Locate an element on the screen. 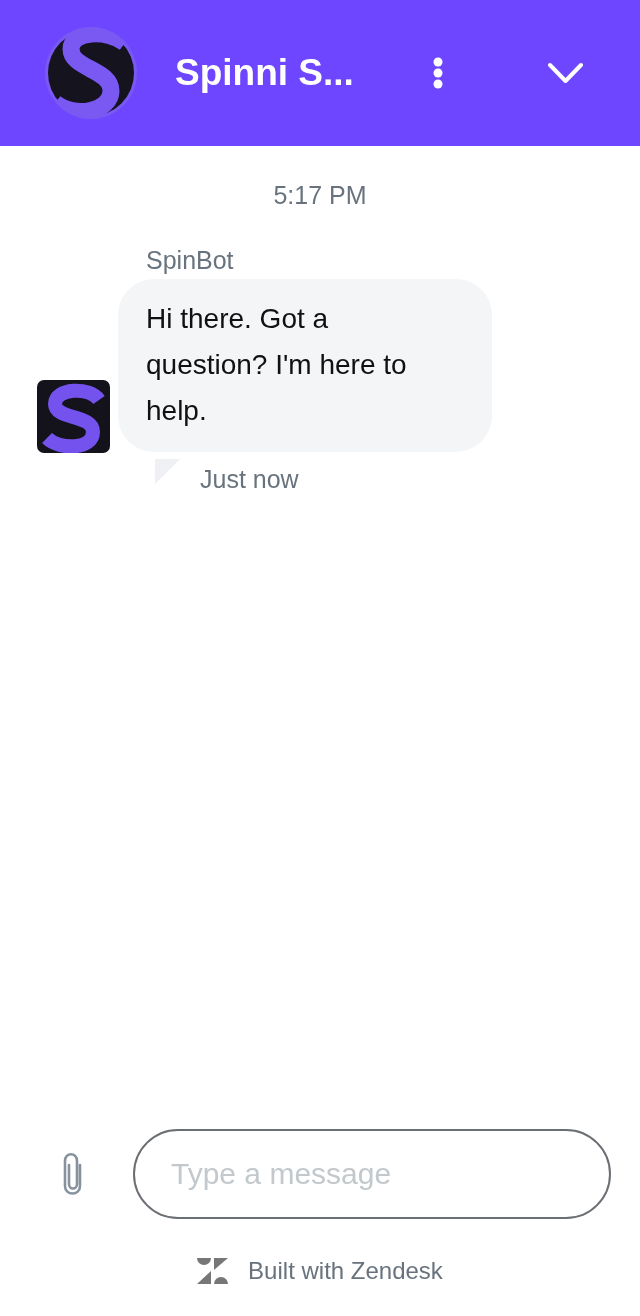 This screenshot has width=640, height=1316. sender-name: SpinBot is located at coordinates (190, 260).